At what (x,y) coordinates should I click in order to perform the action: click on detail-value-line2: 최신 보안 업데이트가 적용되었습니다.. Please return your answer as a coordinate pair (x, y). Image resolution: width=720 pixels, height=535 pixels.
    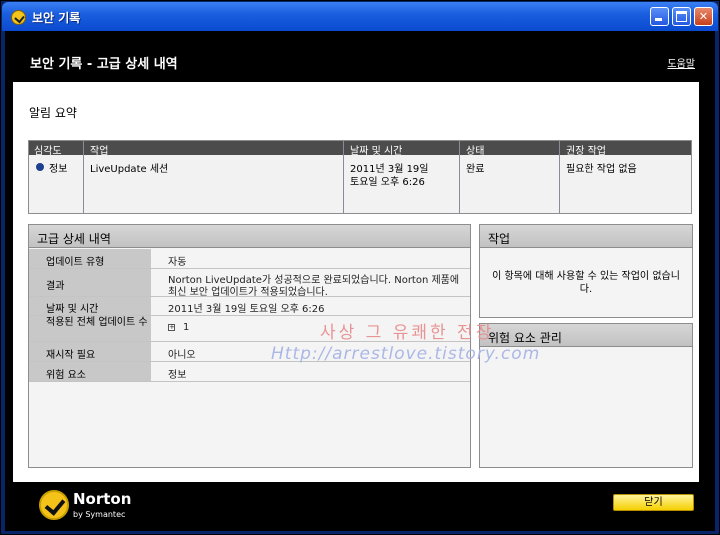
    Looking at the image, I should click on (248, 292).